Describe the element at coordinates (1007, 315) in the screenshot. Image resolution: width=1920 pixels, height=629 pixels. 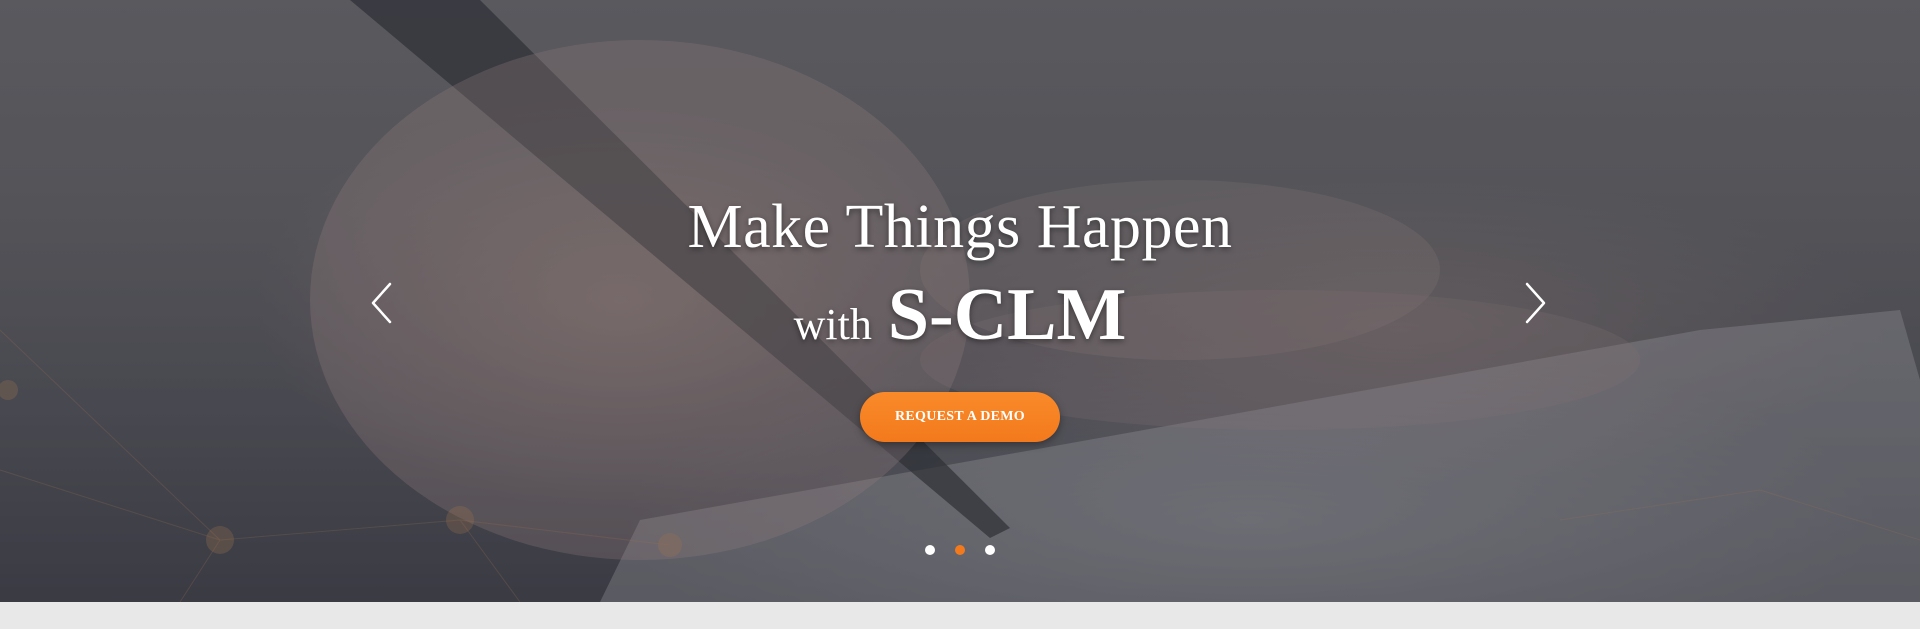
I see `hero-brand-name: S-CLM` at that location.